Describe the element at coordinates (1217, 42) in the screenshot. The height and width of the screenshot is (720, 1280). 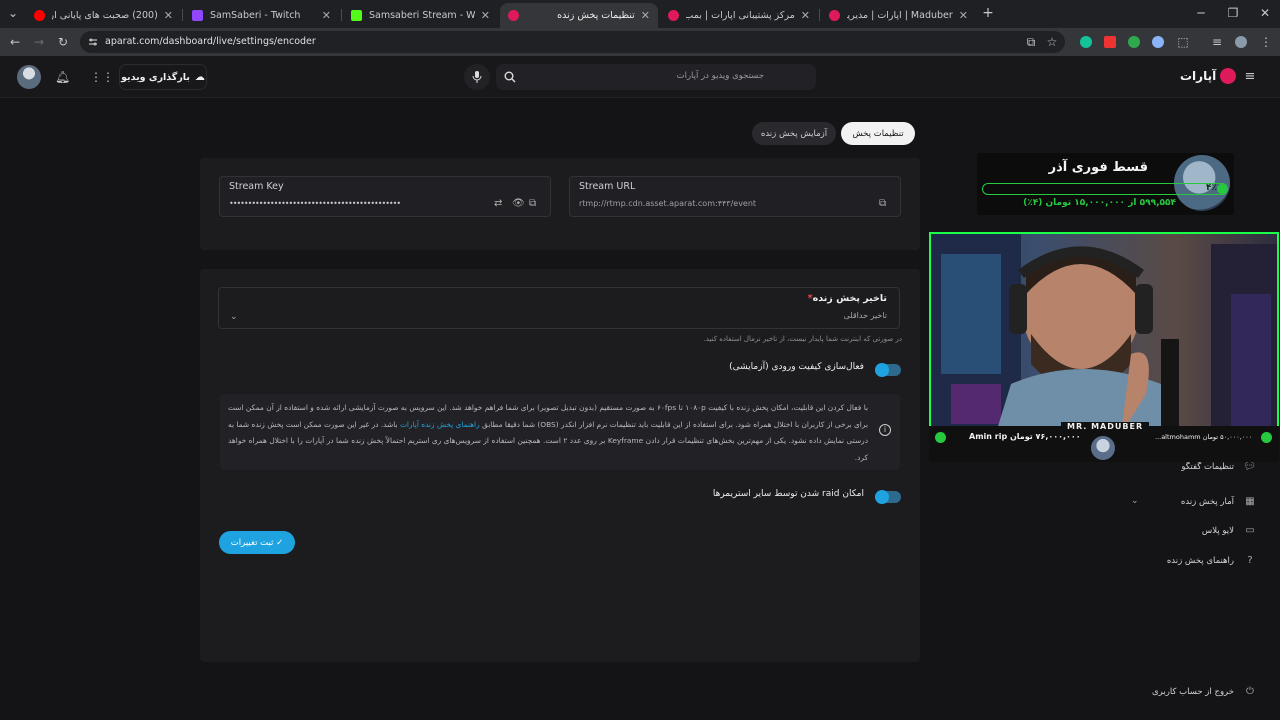
I see `reading-list-icon: ≡` at that location.